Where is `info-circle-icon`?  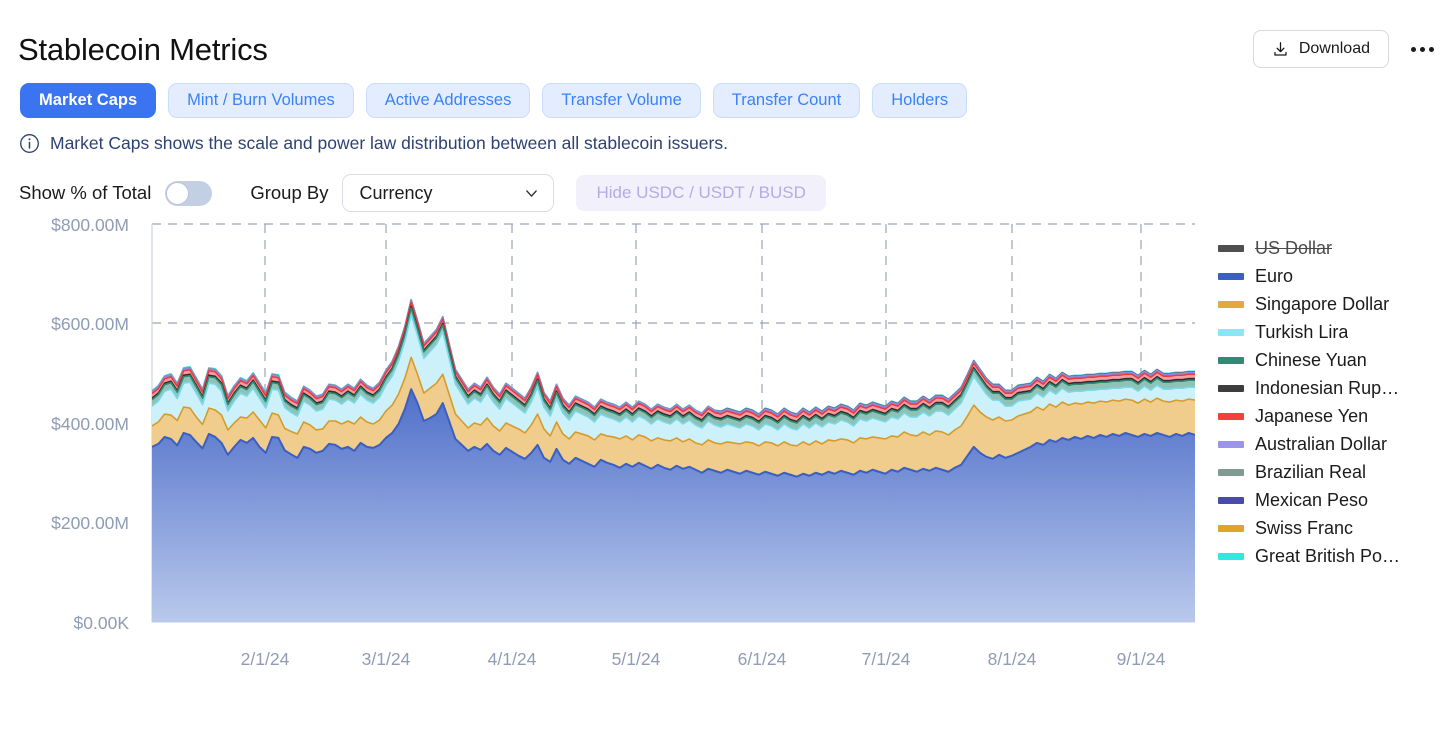
info-circle-icon is located at coordinates (29, 143).